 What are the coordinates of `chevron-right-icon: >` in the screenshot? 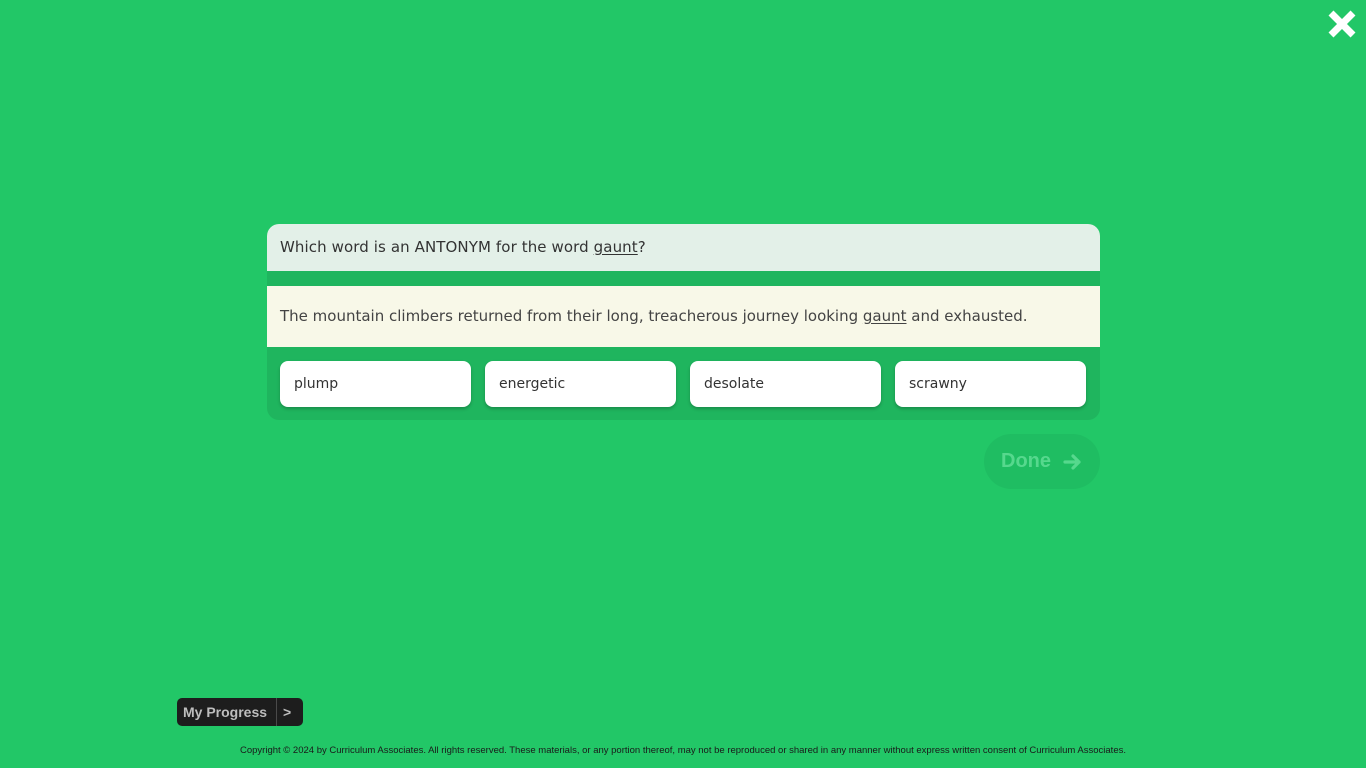 It's located at (287, 712).